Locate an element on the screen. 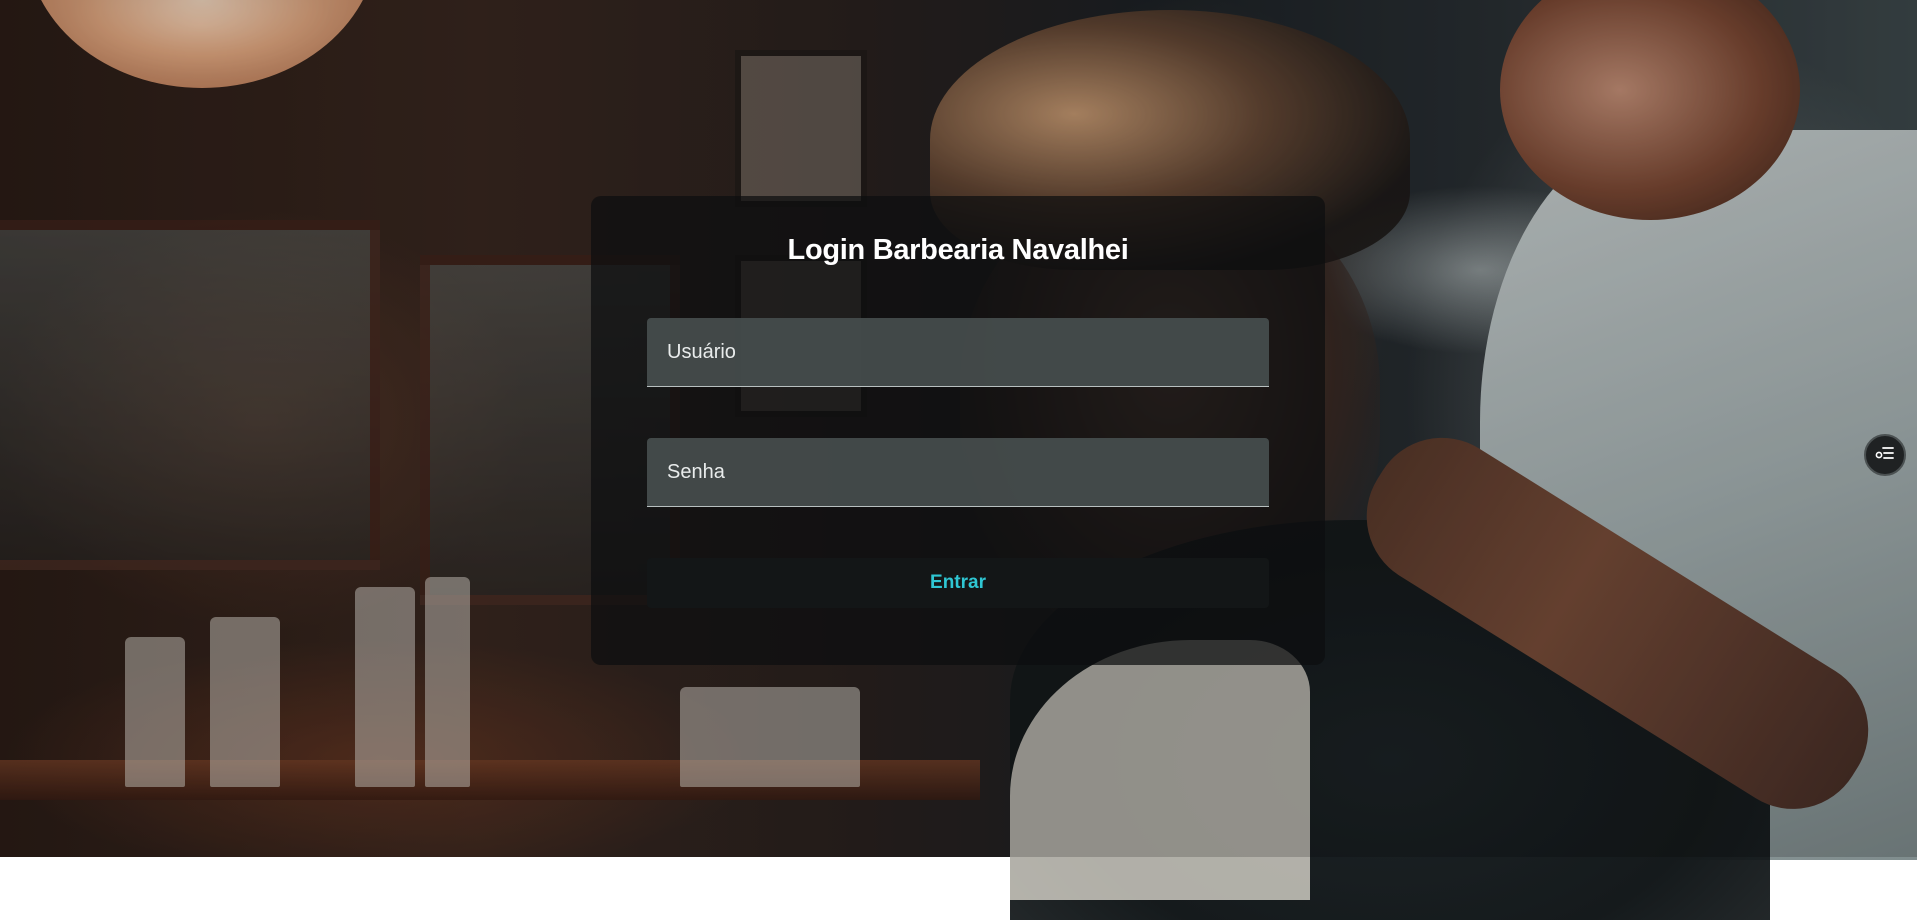  floating-settings-button is located at coordinates (1885, 455).